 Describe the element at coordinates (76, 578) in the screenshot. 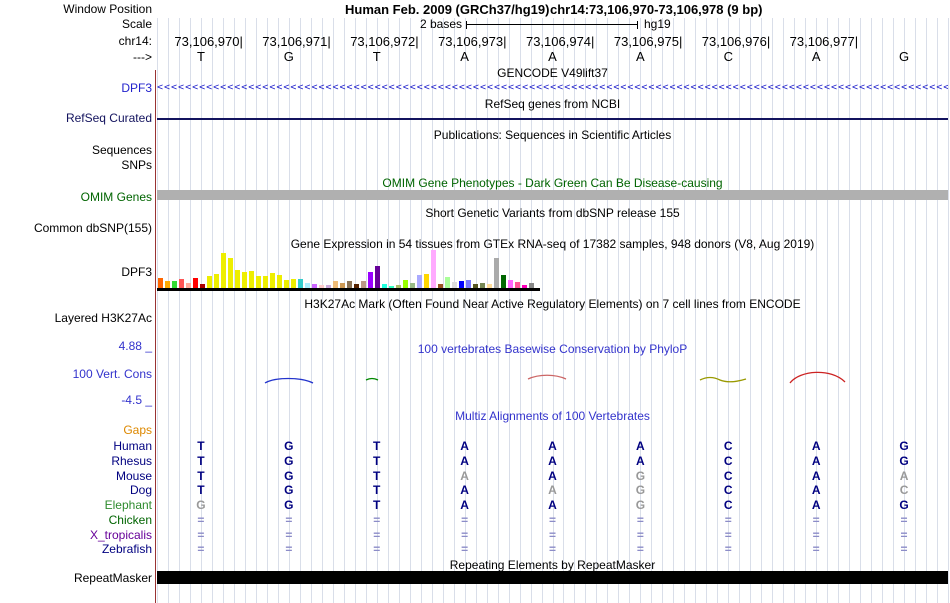

I see `repeatmasker-label: RepeatMasker` at that location.